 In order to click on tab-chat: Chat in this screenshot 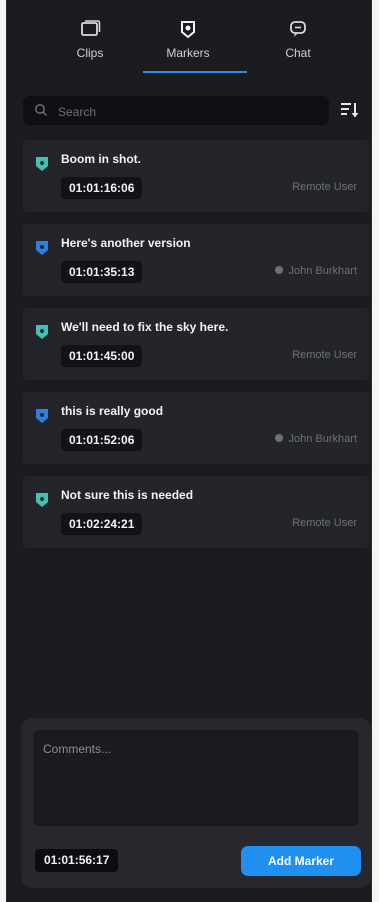, I will do `click(298, 44)`.